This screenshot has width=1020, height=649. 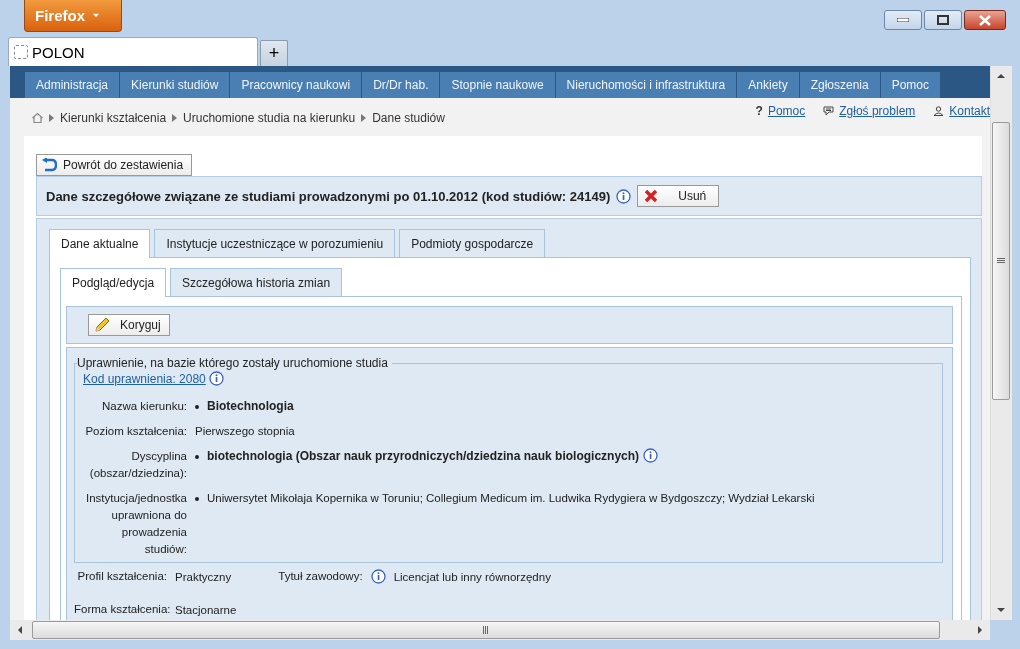 I want to click on field-label: Profil kształcenia:, so click(x=121, y=576).